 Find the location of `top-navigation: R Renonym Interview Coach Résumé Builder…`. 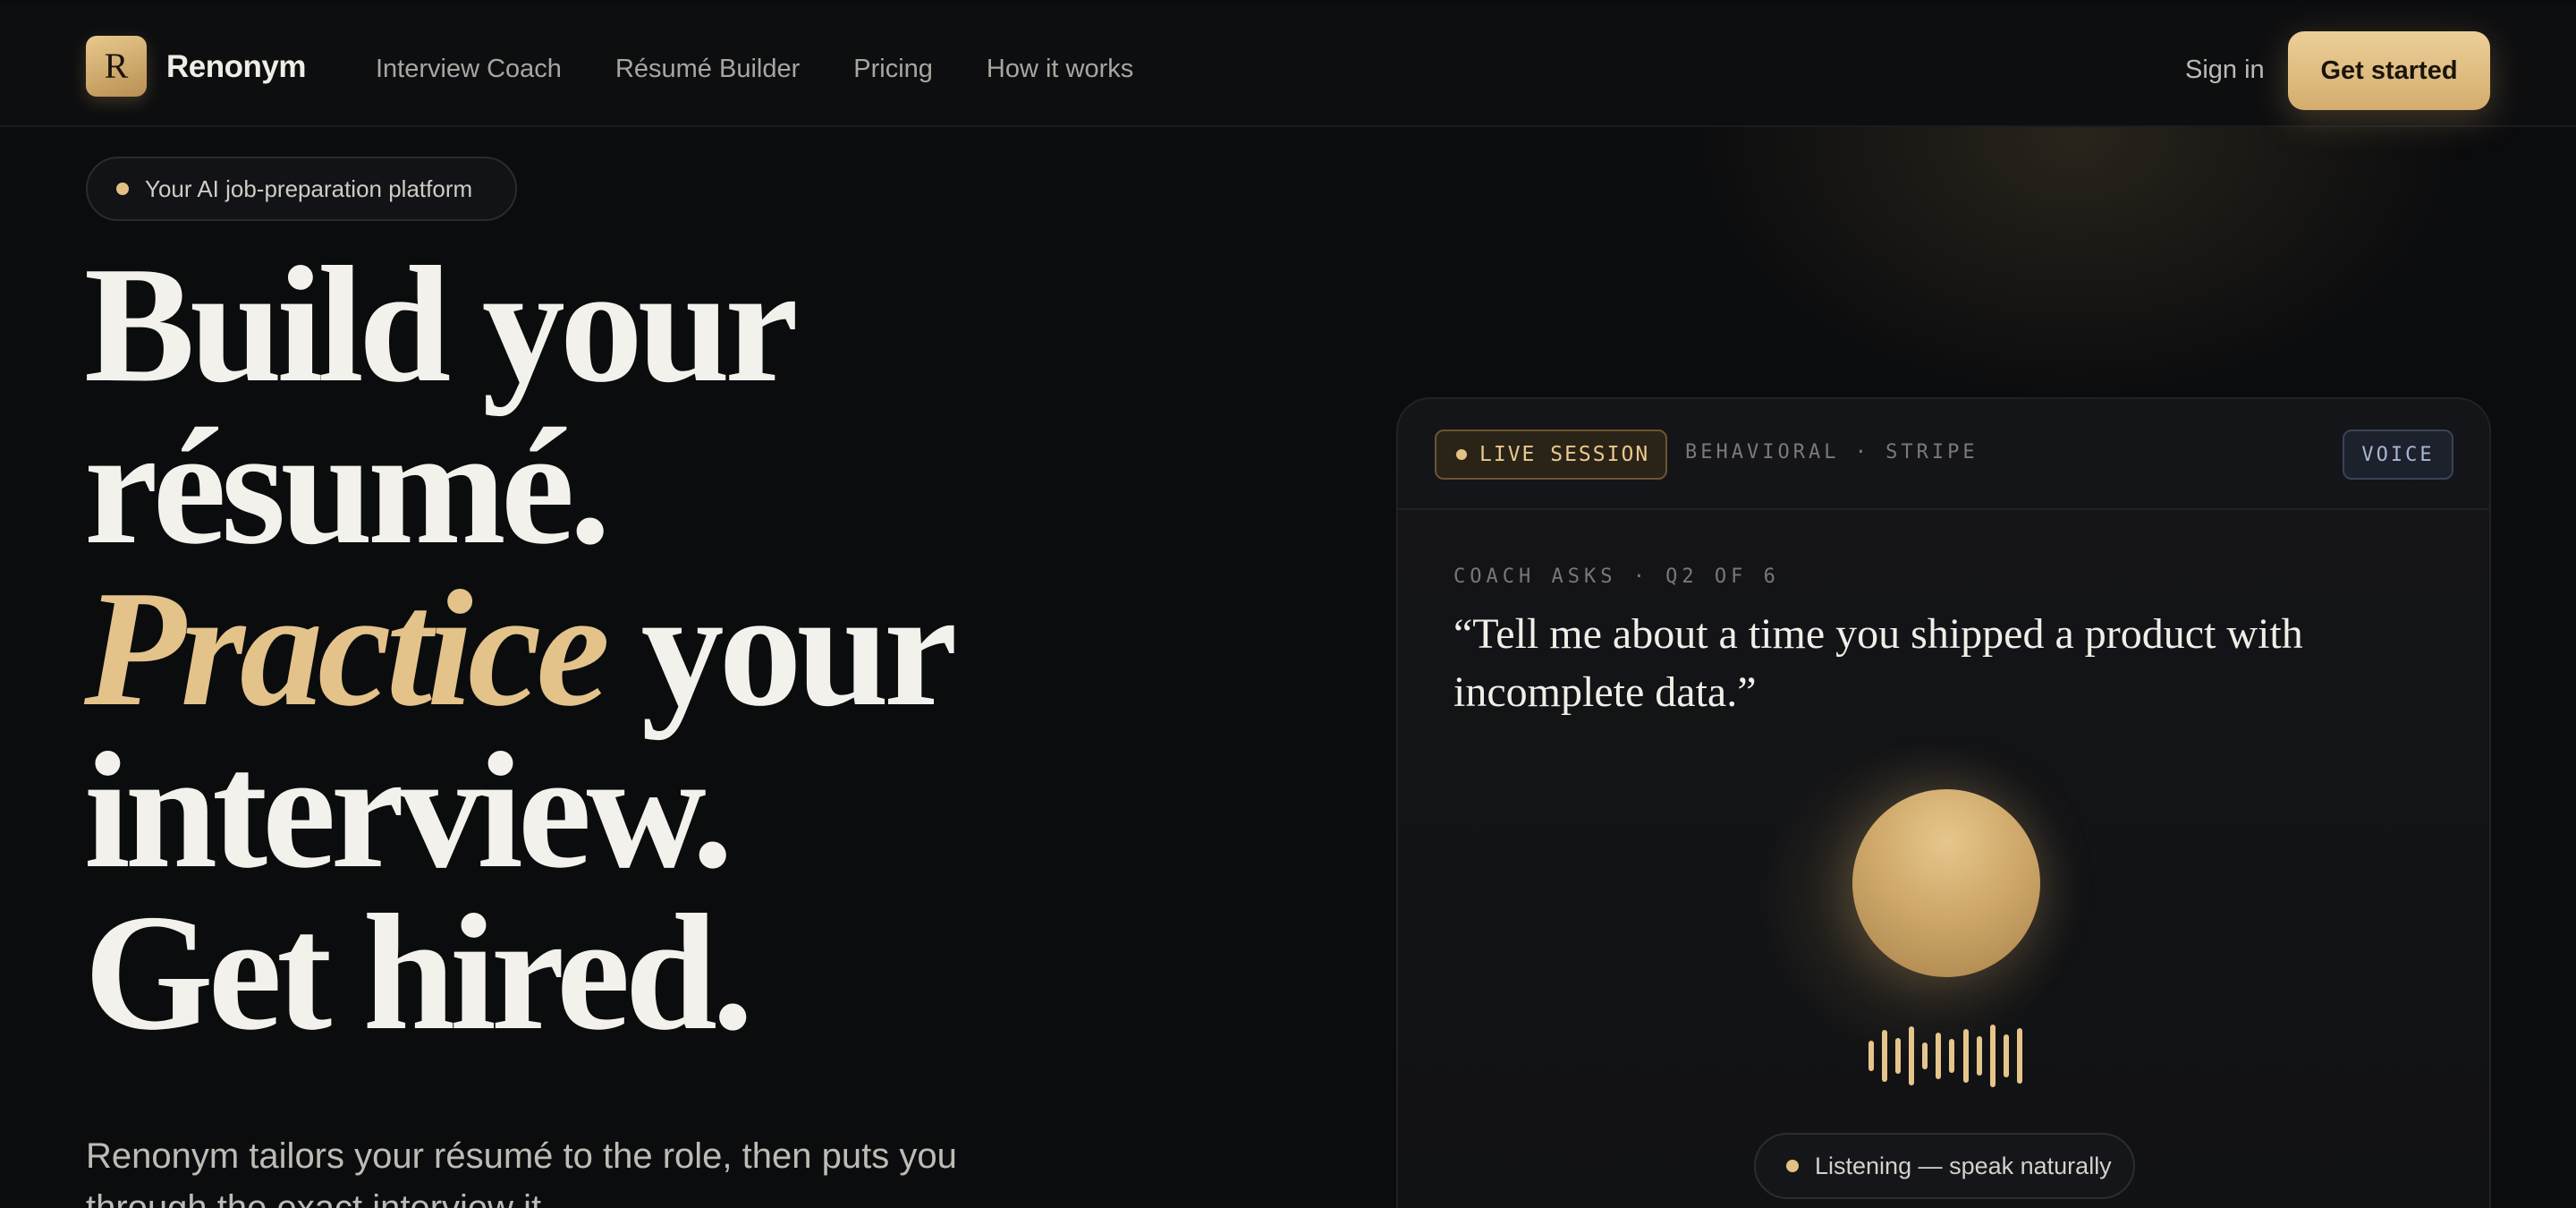

top-navigation: R Renonym Interview Coach Résumé Builder… is located at coordinates (1288, 65).